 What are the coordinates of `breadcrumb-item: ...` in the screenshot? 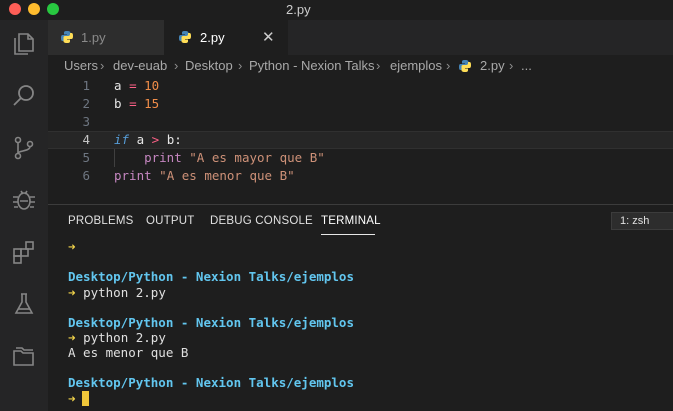 It's located at (526, 66).